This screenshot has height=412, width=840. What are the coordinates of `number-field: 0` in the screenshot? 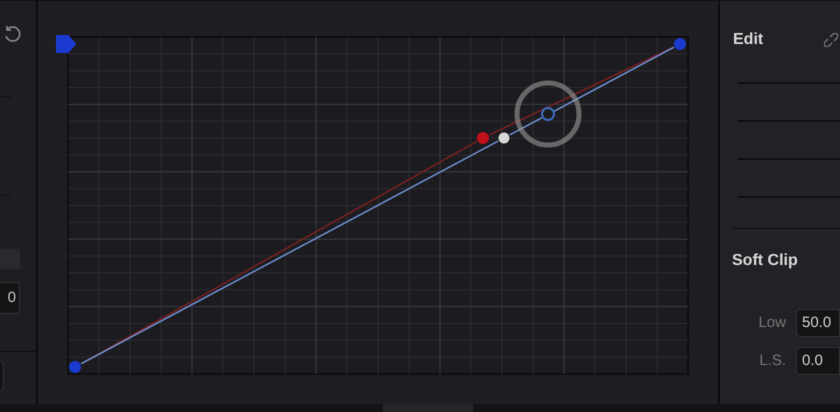 It's located at (10, 298).